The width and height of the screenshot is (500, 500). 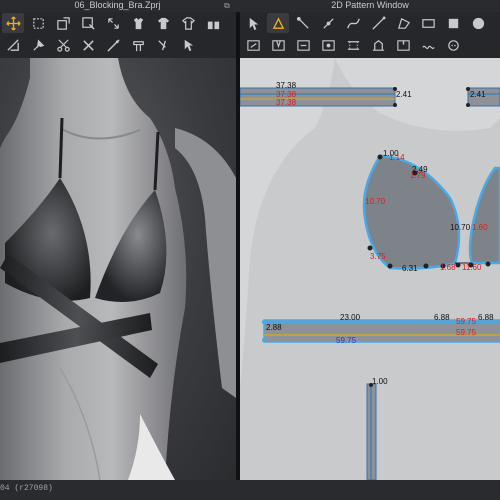 What do you see at coordinates (397, 157) in the screenshot?
I see `measure-label: 1.14` at bounding box center [397, 157].